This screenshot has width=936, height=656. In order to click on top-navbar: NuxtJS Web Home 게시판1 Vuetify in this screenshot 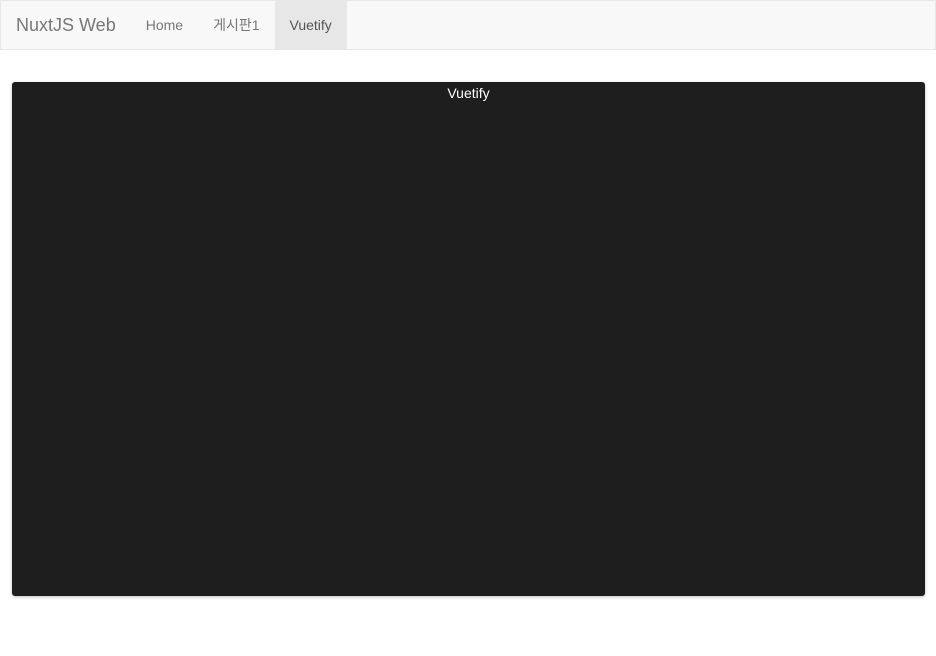, I will do `click(468, 25)`.